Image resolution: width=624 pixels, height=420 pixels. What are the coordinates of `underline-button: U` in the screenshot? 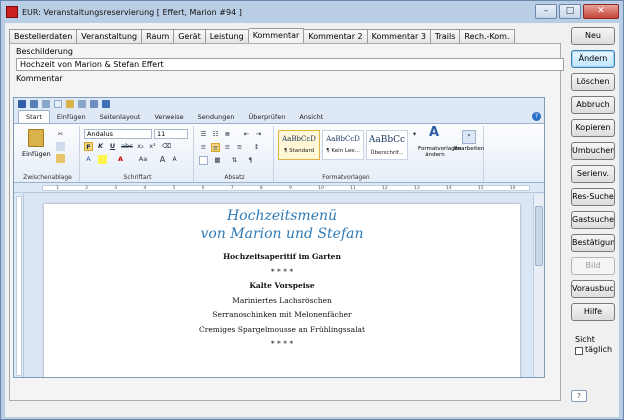 It's located at (112, 146).